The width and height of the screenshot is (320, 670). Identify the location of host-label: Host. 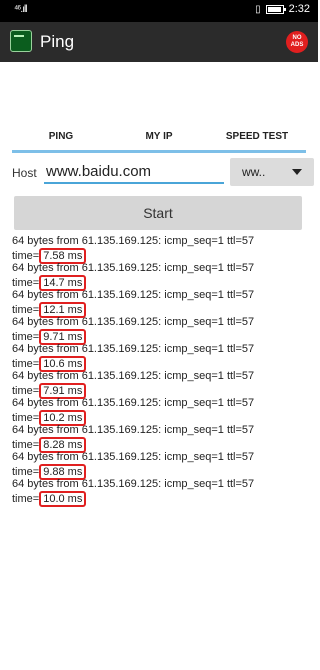
(24, 173).